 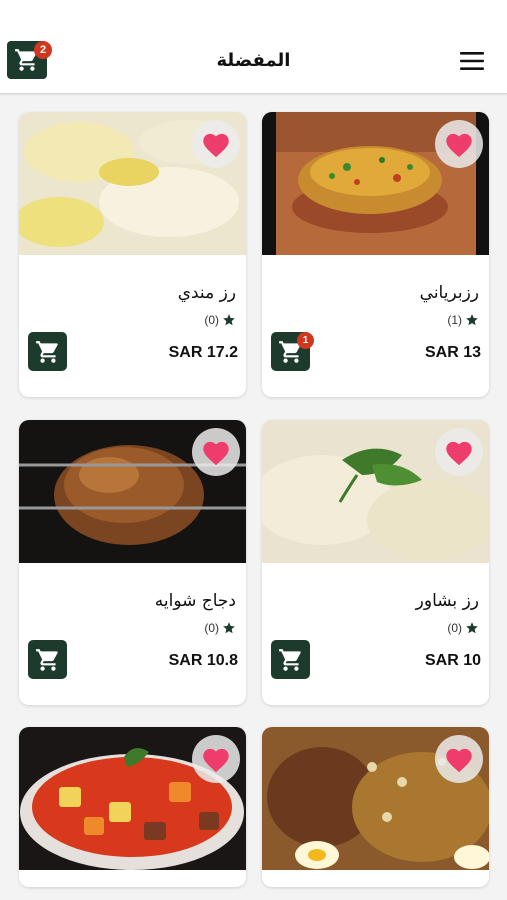 What do you see at coordinates (195, 601) in the screenshot?
I see `product-name: دجاج شوايه` at bounding box center [195, 601].